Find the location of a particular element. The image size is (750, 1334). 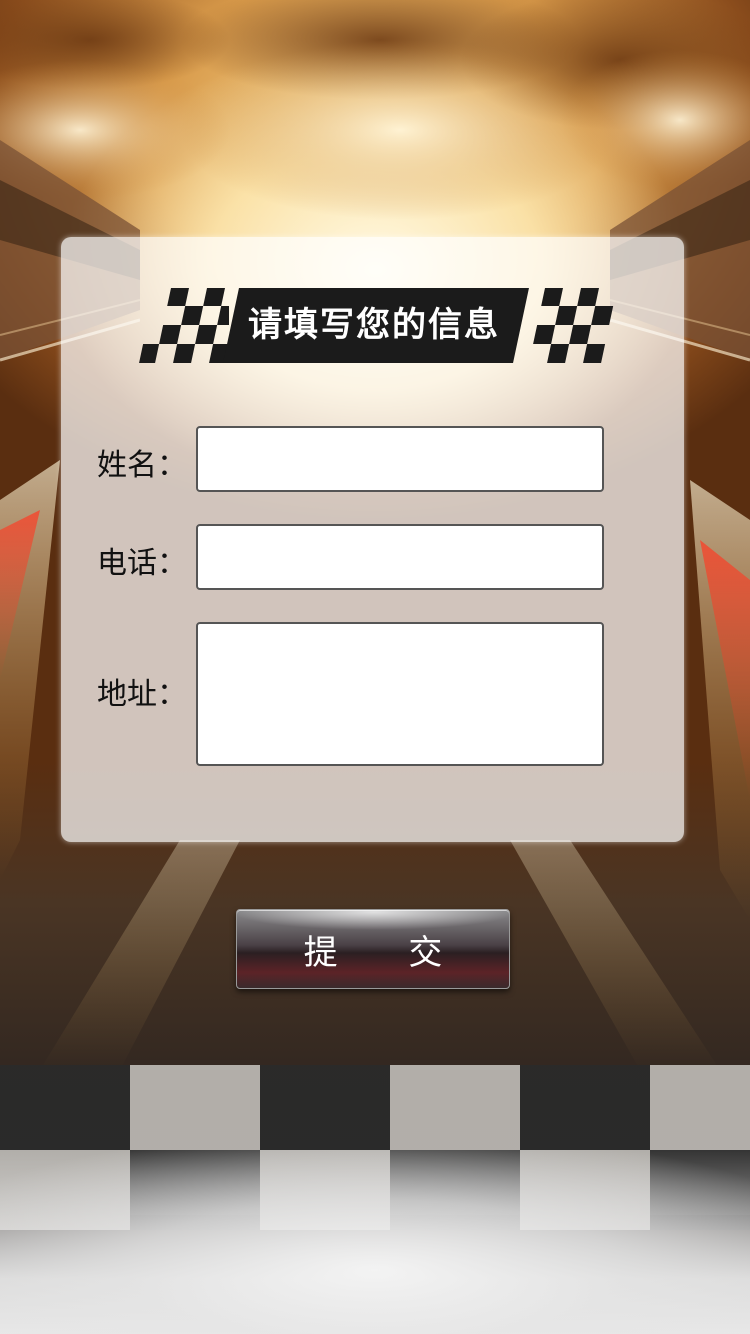

address-row: 地址： is located at coordinates (372, 694).